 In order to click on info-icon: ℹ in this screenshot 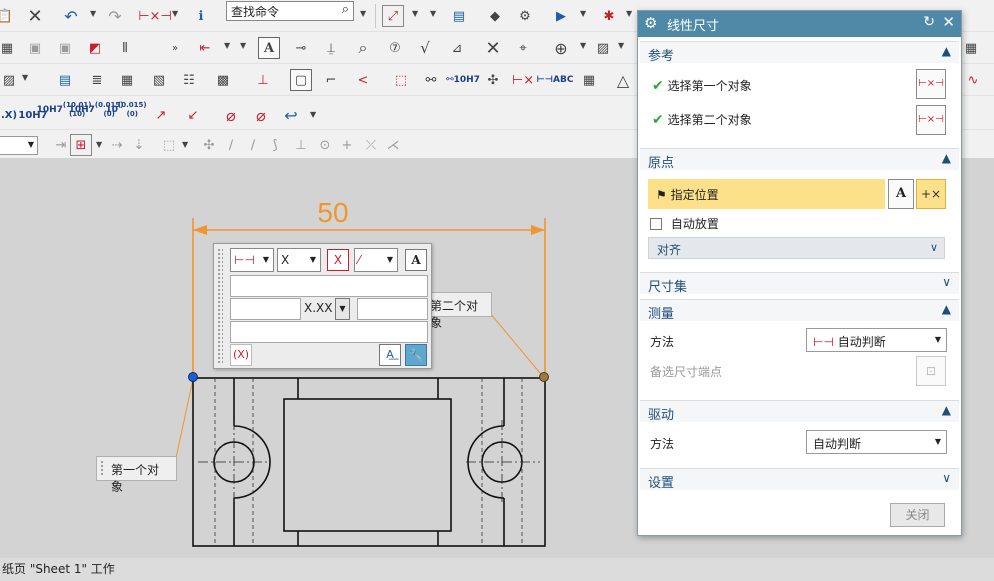, I will do `click(201, 16)`.